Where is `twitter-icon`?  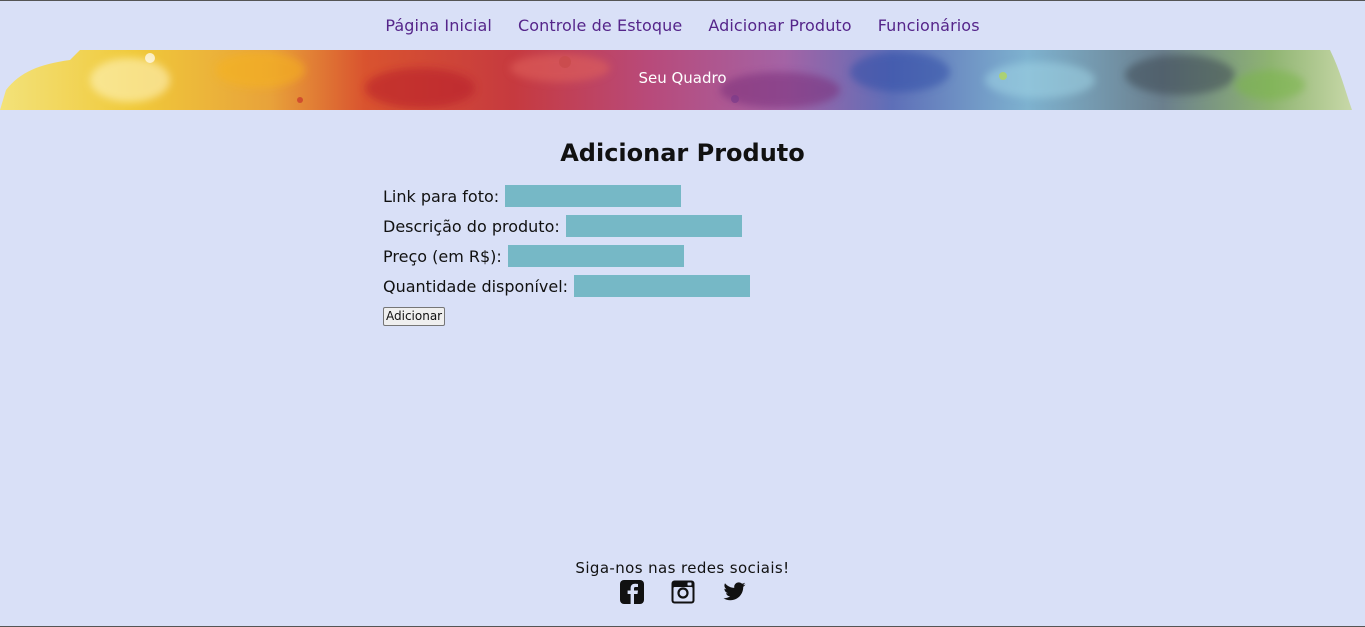
twitter-icon is located at coordinates (734, 592).